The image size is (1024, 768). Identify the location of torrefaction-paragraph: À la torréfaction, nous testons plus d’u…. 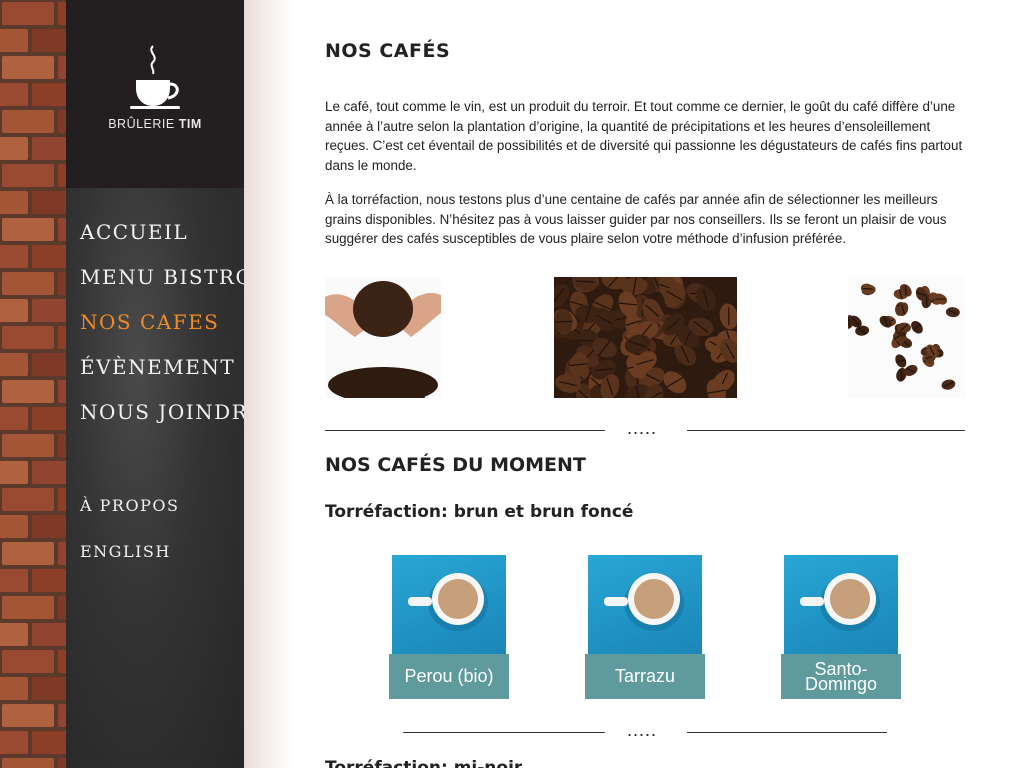
(636, 219).